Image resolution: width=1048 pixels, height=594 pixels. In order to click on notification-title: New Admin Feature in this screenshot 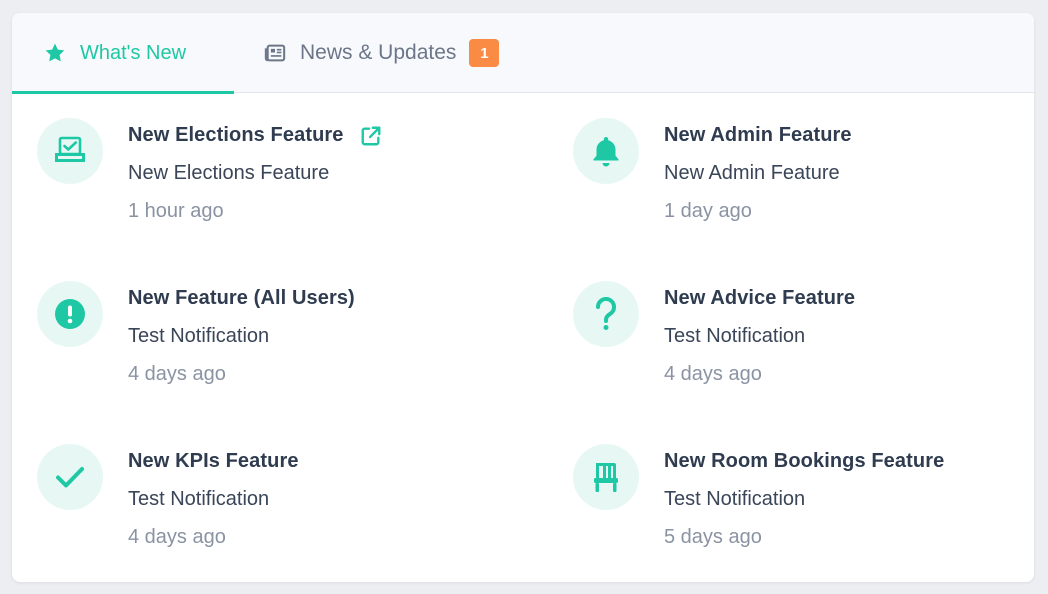, I will do `click(758, 135)`.